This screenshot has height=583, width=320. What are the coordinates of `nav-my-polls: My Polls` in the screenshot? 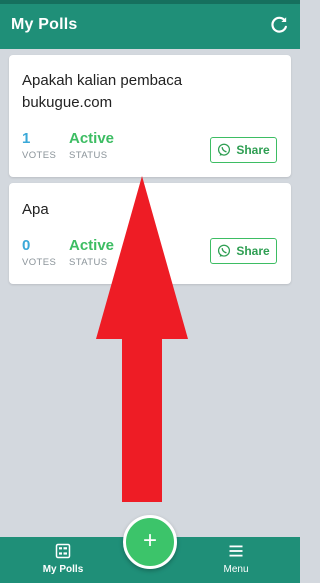 It's located at (63, 559).